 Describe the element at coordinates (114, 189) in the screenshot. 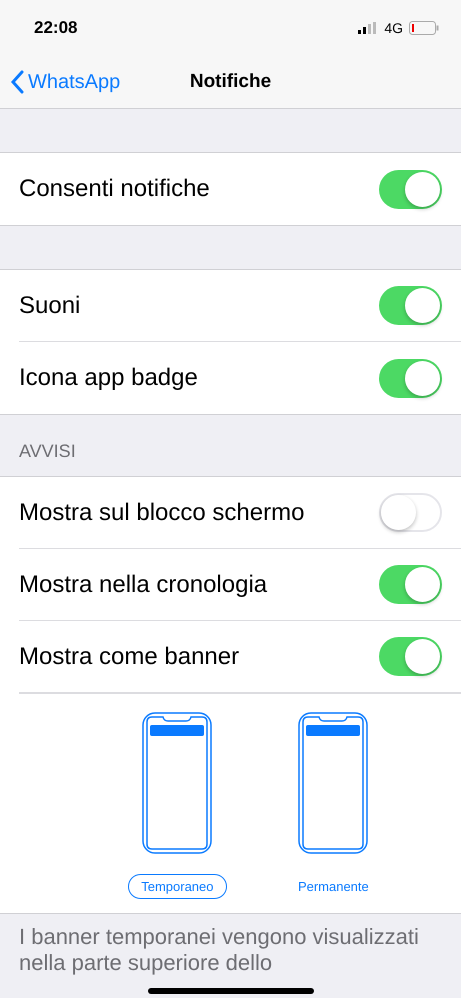

I see `setting-label: Consenti notifiche` at that location.